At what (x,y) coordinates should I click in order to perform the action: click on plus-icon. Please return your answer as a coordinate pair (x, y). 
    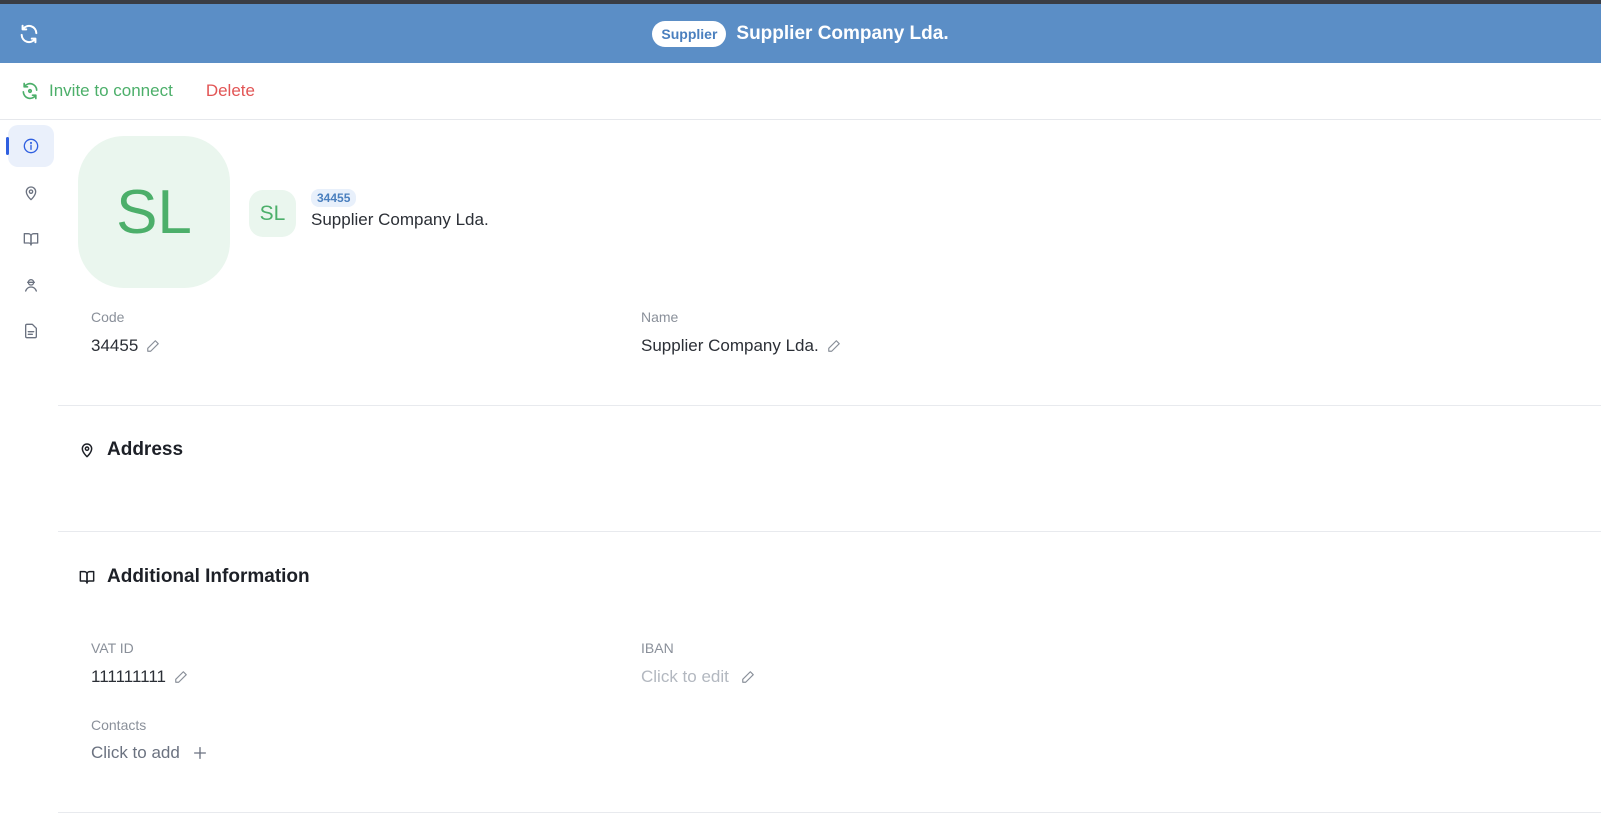
    Looking at the image, I should click on (199, 753).